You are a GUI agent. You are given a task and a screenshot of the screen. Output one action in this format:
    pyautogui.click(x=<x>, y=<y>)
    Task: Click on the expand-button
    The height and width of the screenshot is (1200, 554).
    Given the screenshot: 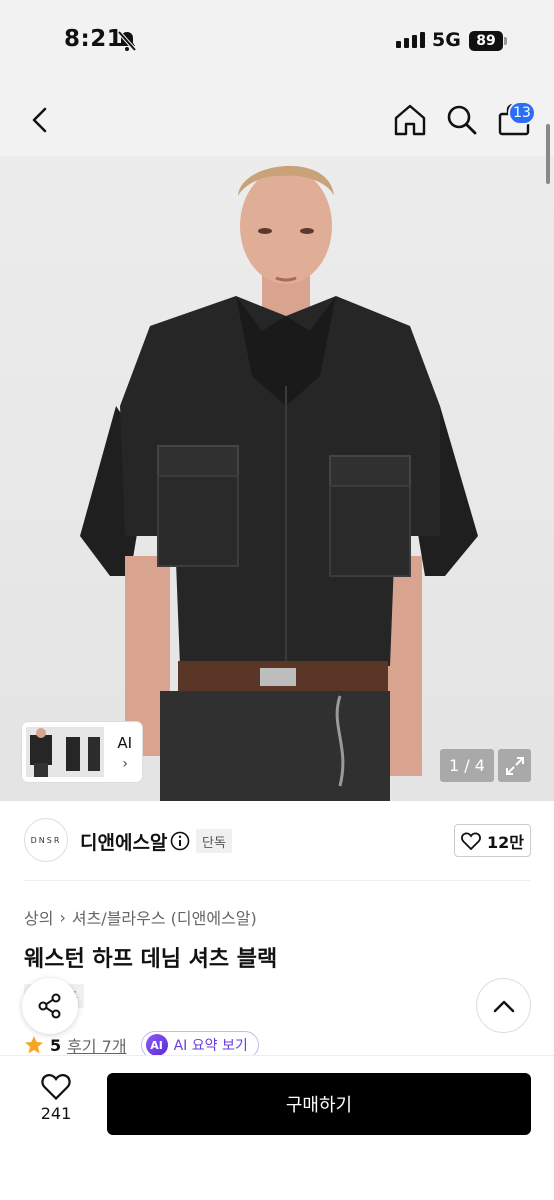 What is the action you would take?
    pyautogui.click(x=514, y=765)
    